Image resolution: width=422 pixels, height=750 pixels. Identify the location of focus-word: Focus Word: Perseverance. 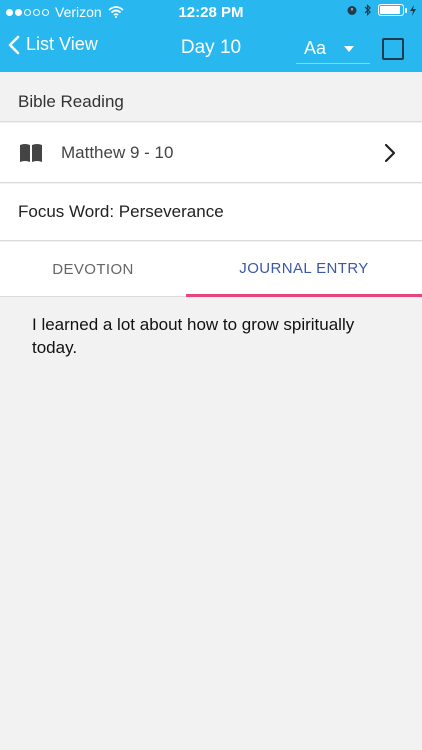
(211, 212).